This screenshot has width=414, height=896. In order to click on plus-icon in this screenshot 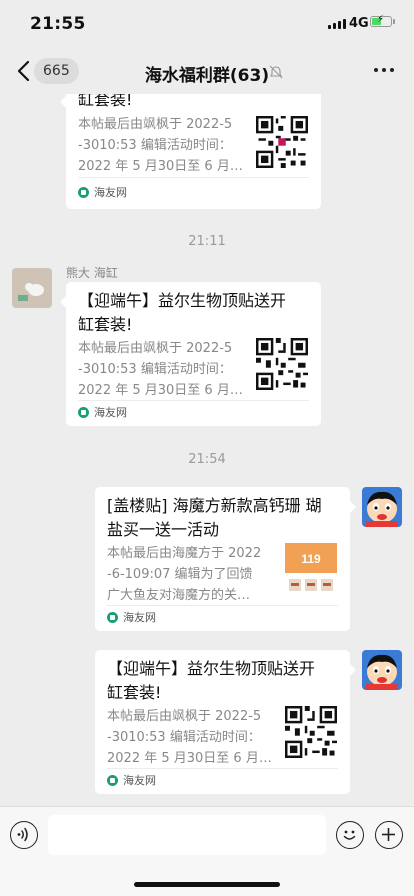, I will do `click(388, 834)`.